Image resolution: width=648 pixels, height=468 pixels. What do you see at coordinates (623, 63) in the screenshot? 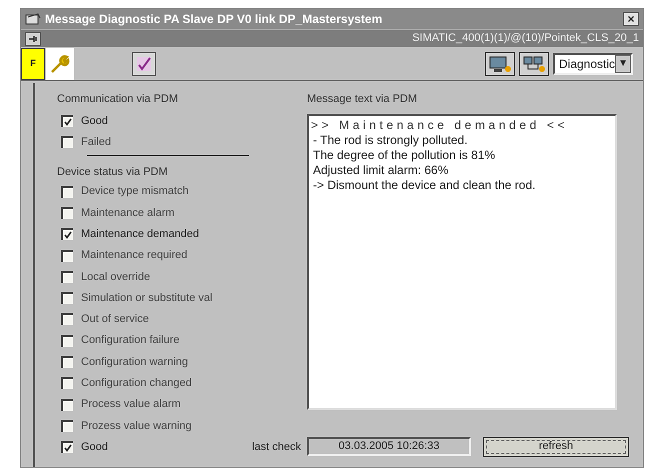
I see `dropdown-button: ▼` at bounding box center [623, 63].